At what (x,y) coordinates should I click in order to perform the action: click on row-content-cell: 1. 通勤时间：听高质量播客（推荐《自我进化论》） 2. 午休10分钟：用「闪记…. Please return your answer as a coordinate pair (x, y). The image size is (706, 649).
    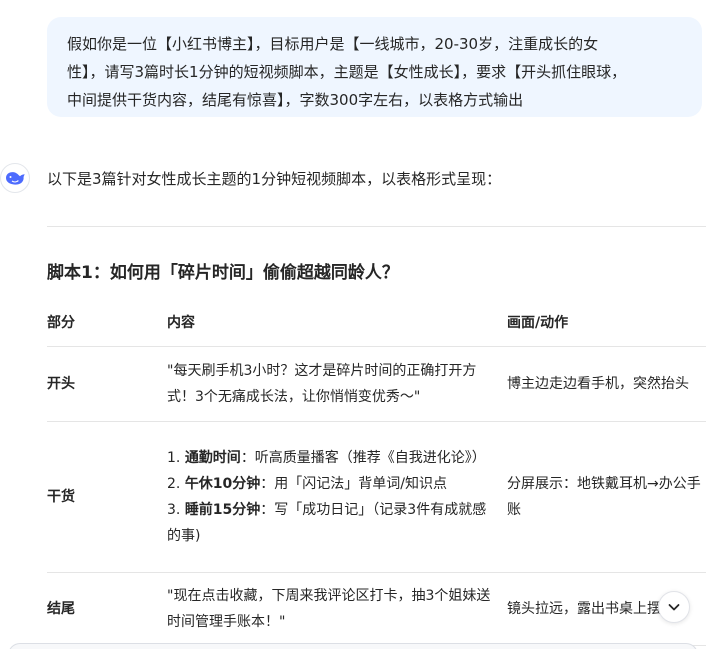
    Looking at the image, I should click on (337, 497).